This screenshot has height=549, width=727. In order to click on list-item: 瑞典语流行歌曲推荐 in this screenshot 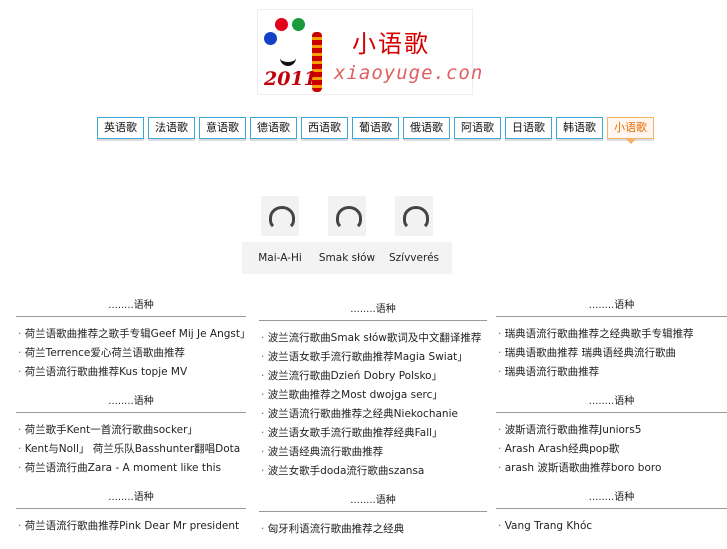, I will do `click(611, 372)`.